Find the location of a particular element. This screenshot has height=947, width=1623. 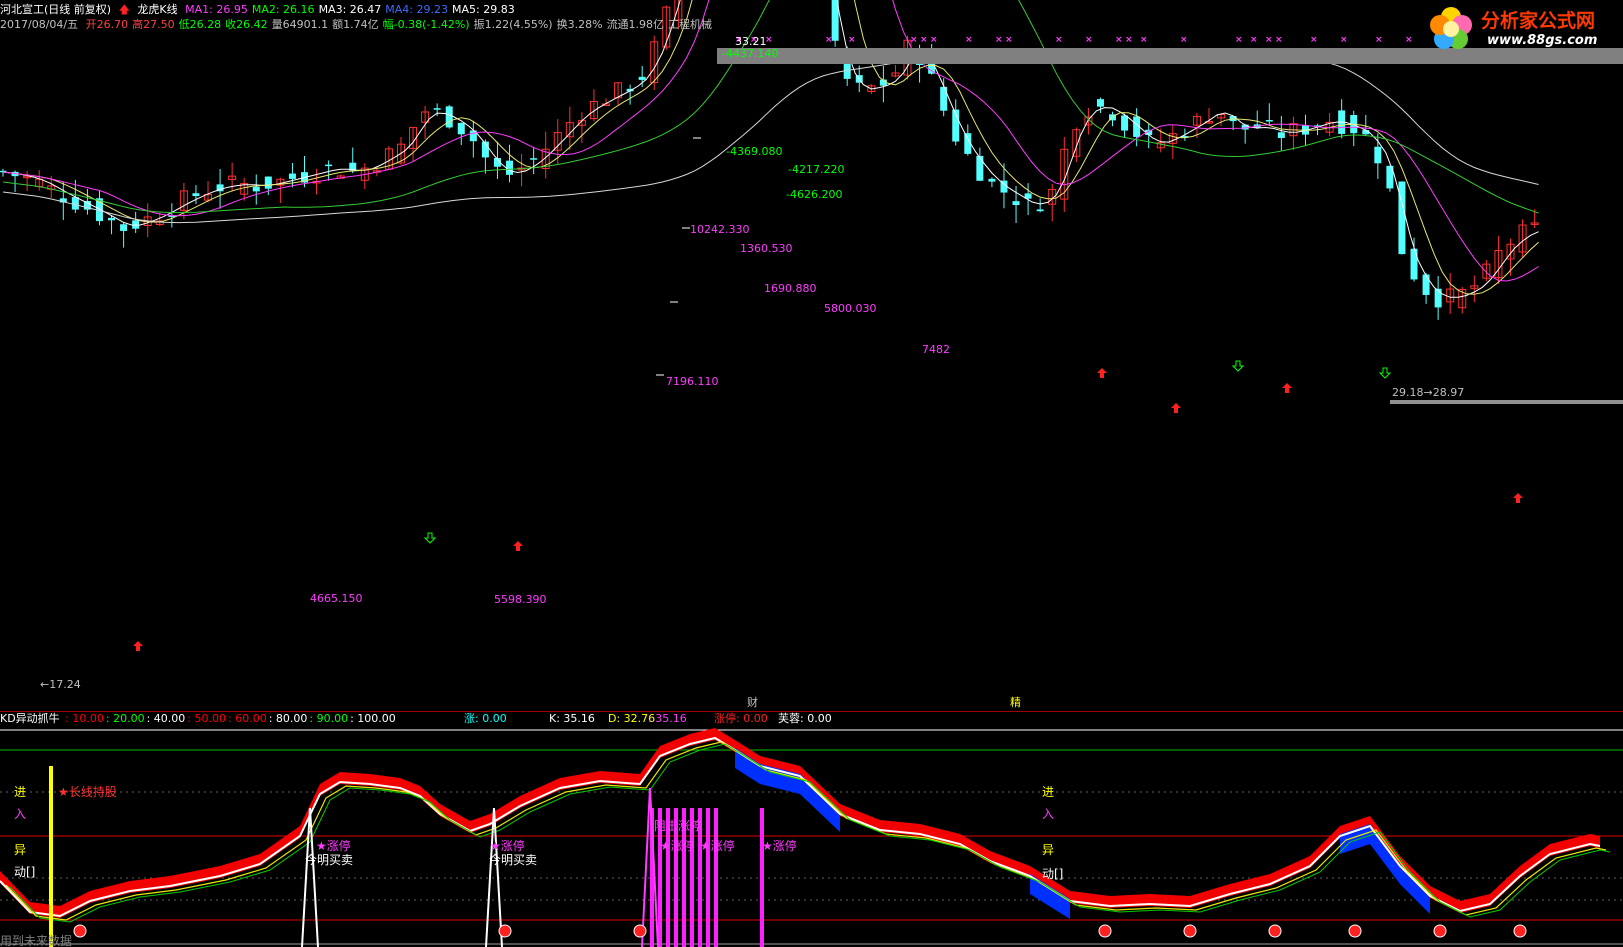

quote-value-3: 收26.42 is located at coordinates (246, 24).